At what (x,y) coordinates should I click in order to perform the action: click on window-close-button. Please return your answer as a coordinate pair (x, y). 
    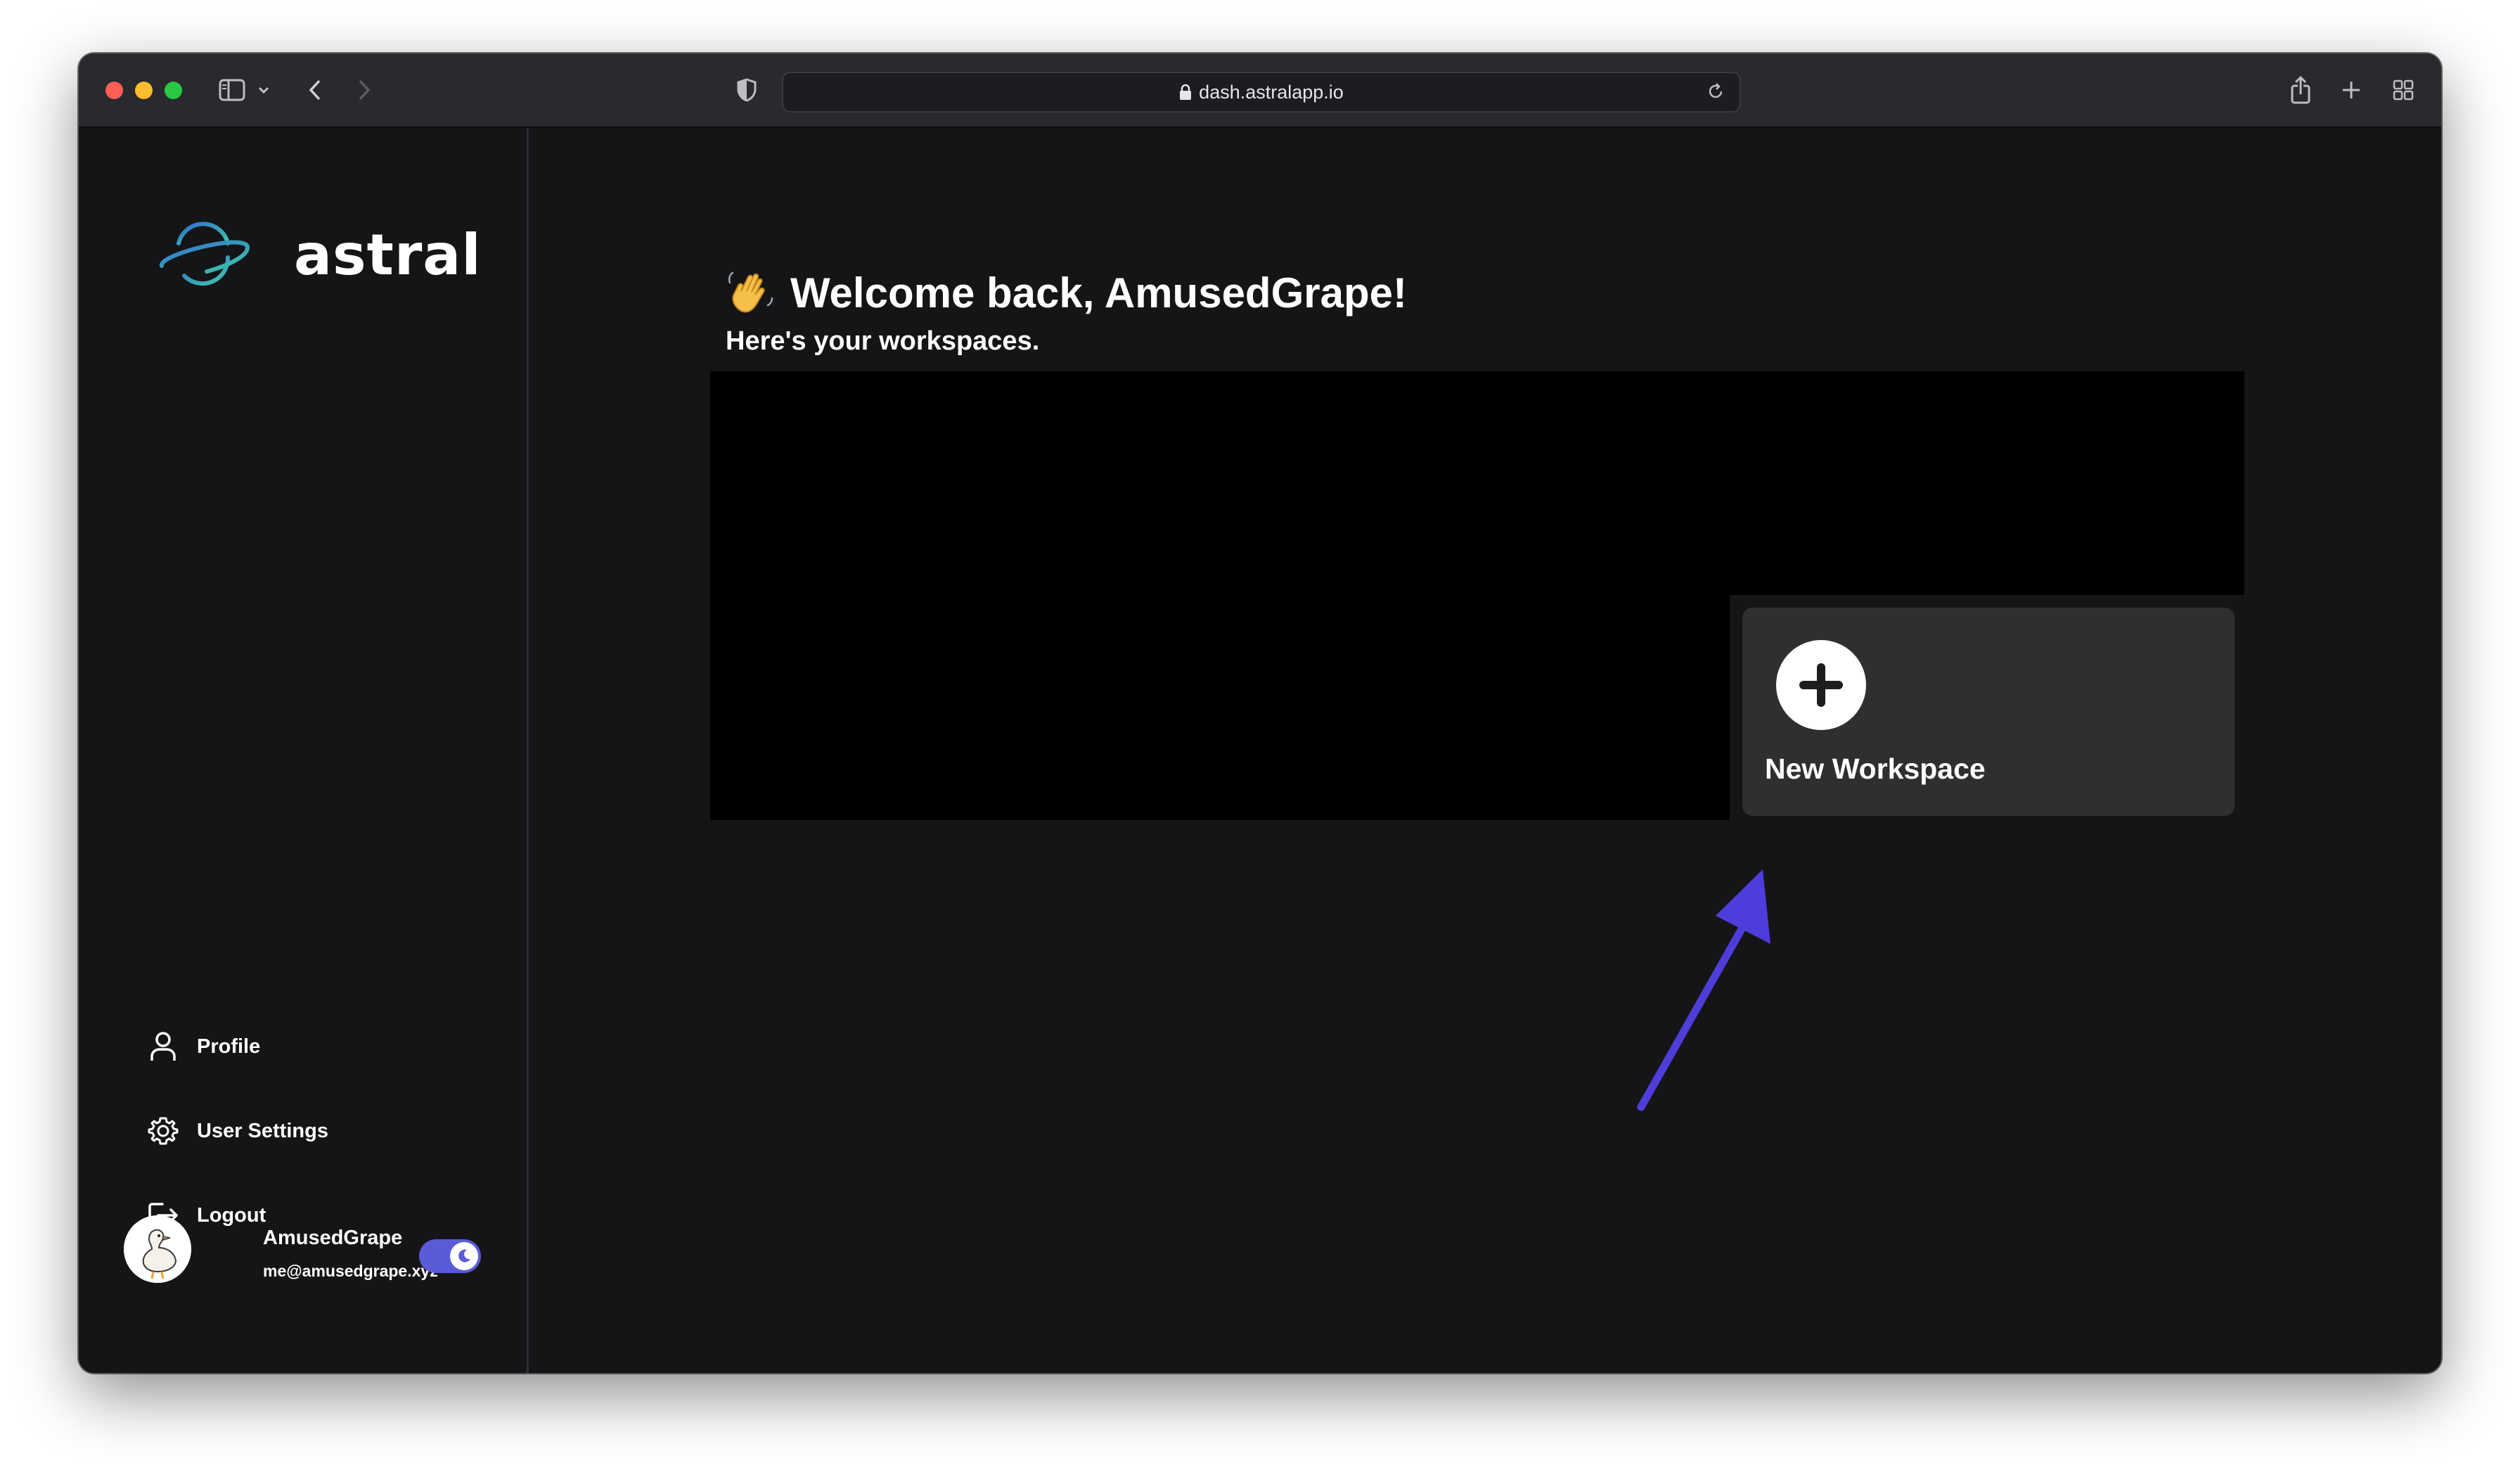
    Looking at the image, I should click on (114, 90).